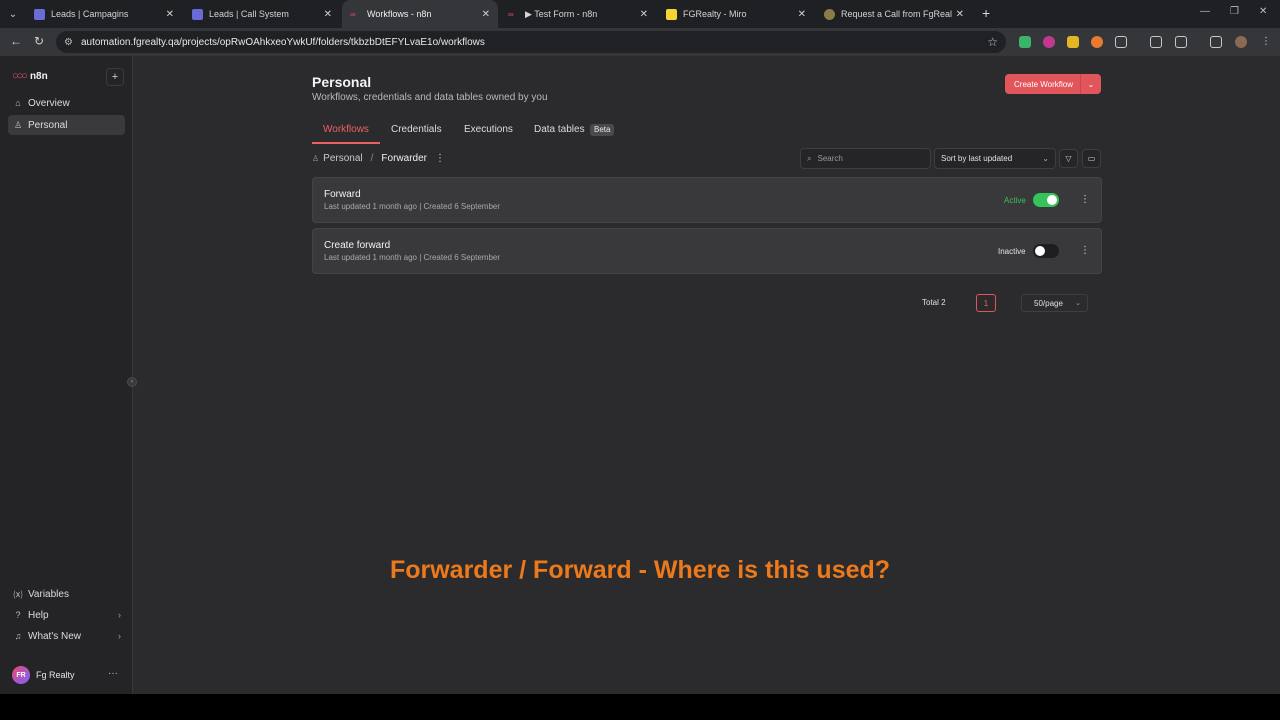  What do you see at coordinates (1234, 11) in the screenshot?
I see `restore-icon: ❐` at bounding box center [1234, 11].